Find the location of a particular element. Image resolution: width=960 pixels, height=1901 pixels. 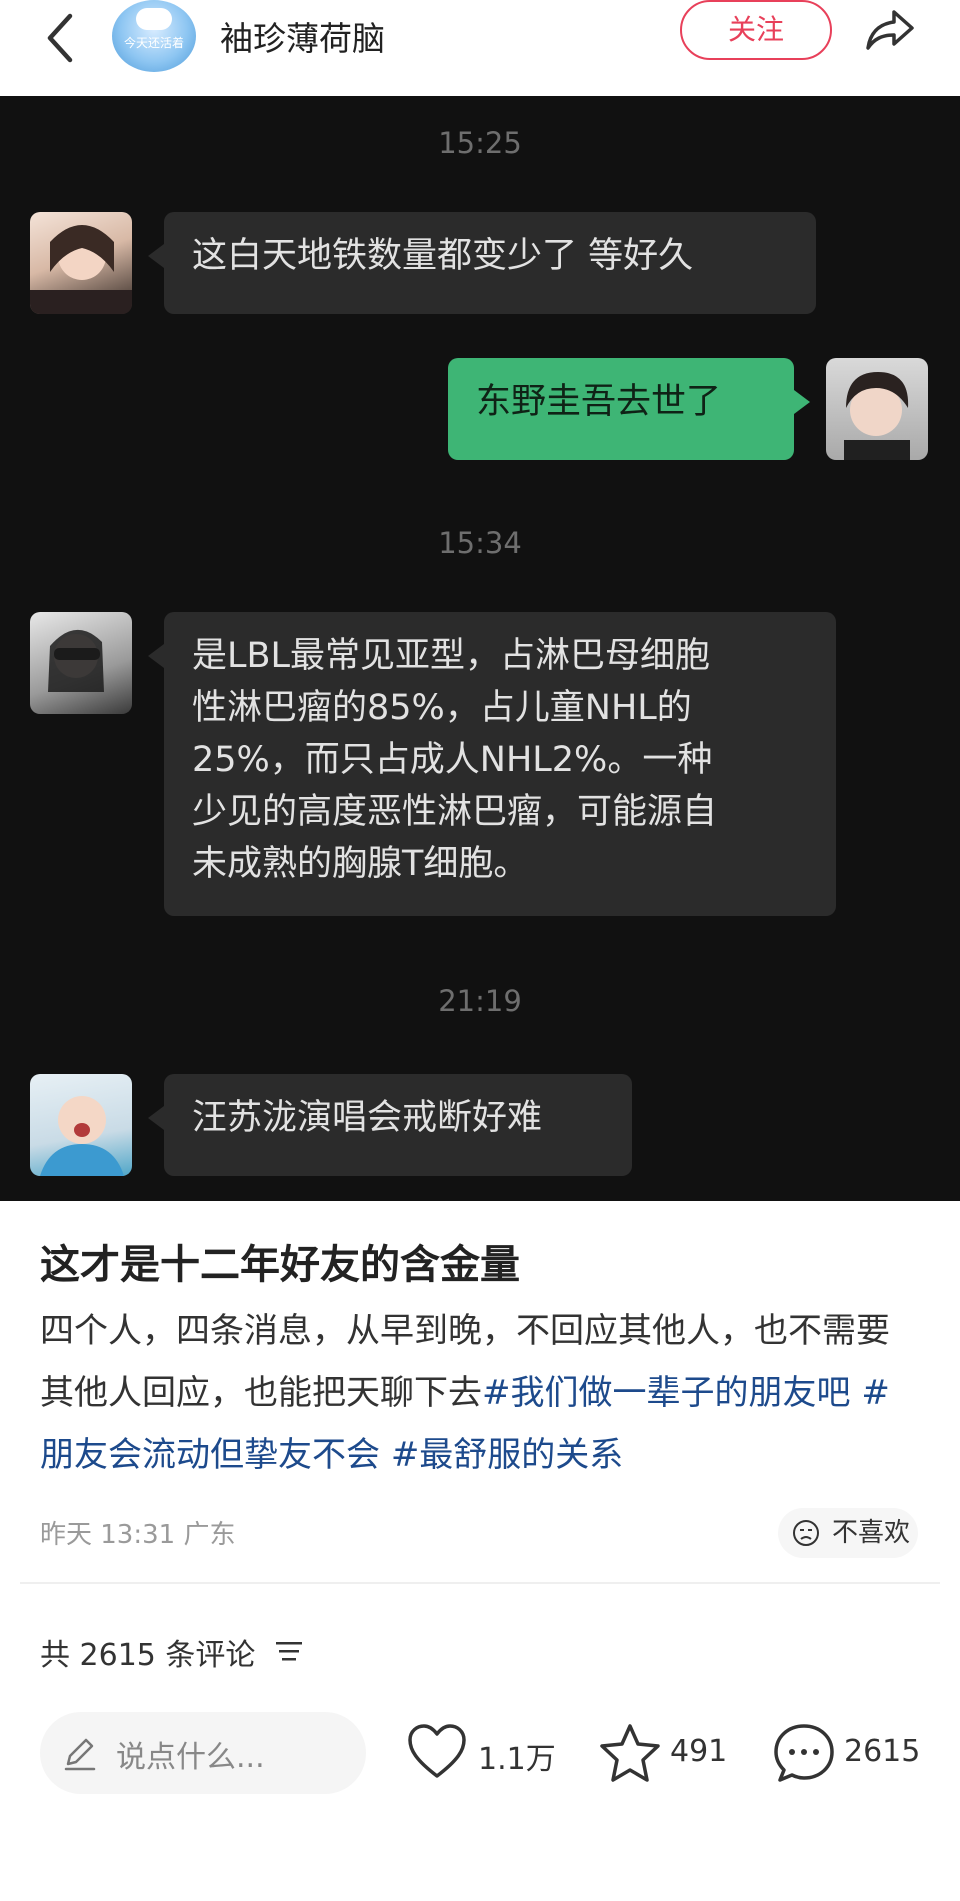

chat-timestamp: 21:19 is located at coordinates (480, 1001).